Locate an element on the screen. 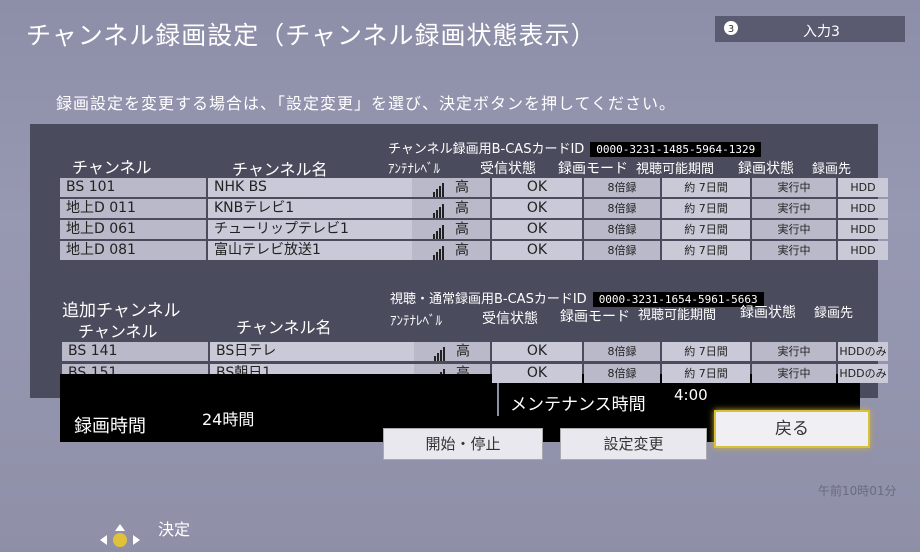 The width and height of the screenshot is (920, 552). card-id-value: 0000-3231-1485-5964-1329 is located at coordinates (676, 149).